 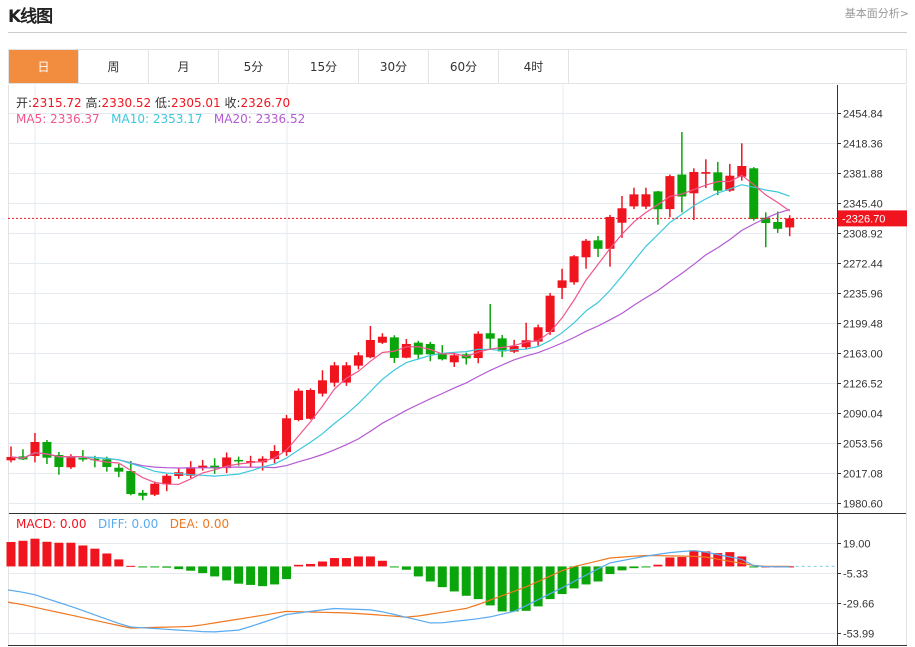 I want to click on macd-info: MACD: 0.00 DIFF: 0.00 DEA: 0.00, so click(x=122, y=524).